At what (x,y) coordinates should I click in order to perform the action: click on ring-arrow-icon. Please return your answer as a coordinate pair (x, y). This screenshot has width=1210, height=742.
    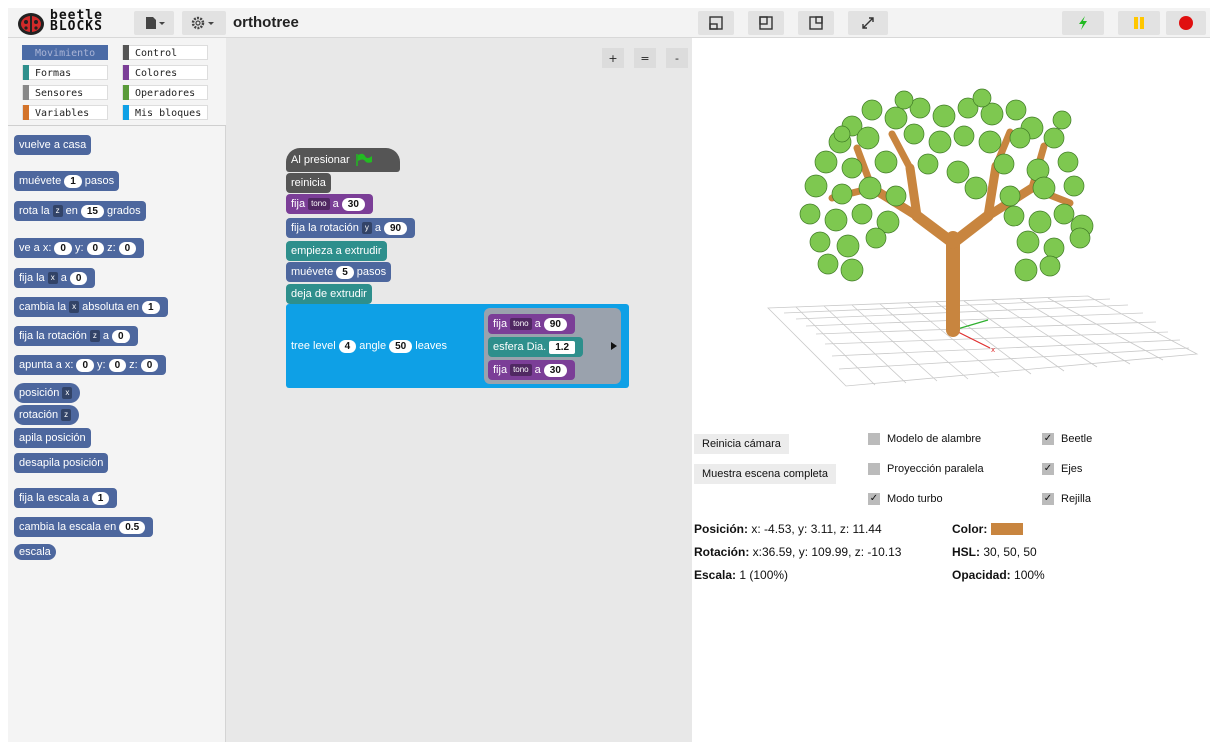
    Looking at the image, I should click on (614, 346).